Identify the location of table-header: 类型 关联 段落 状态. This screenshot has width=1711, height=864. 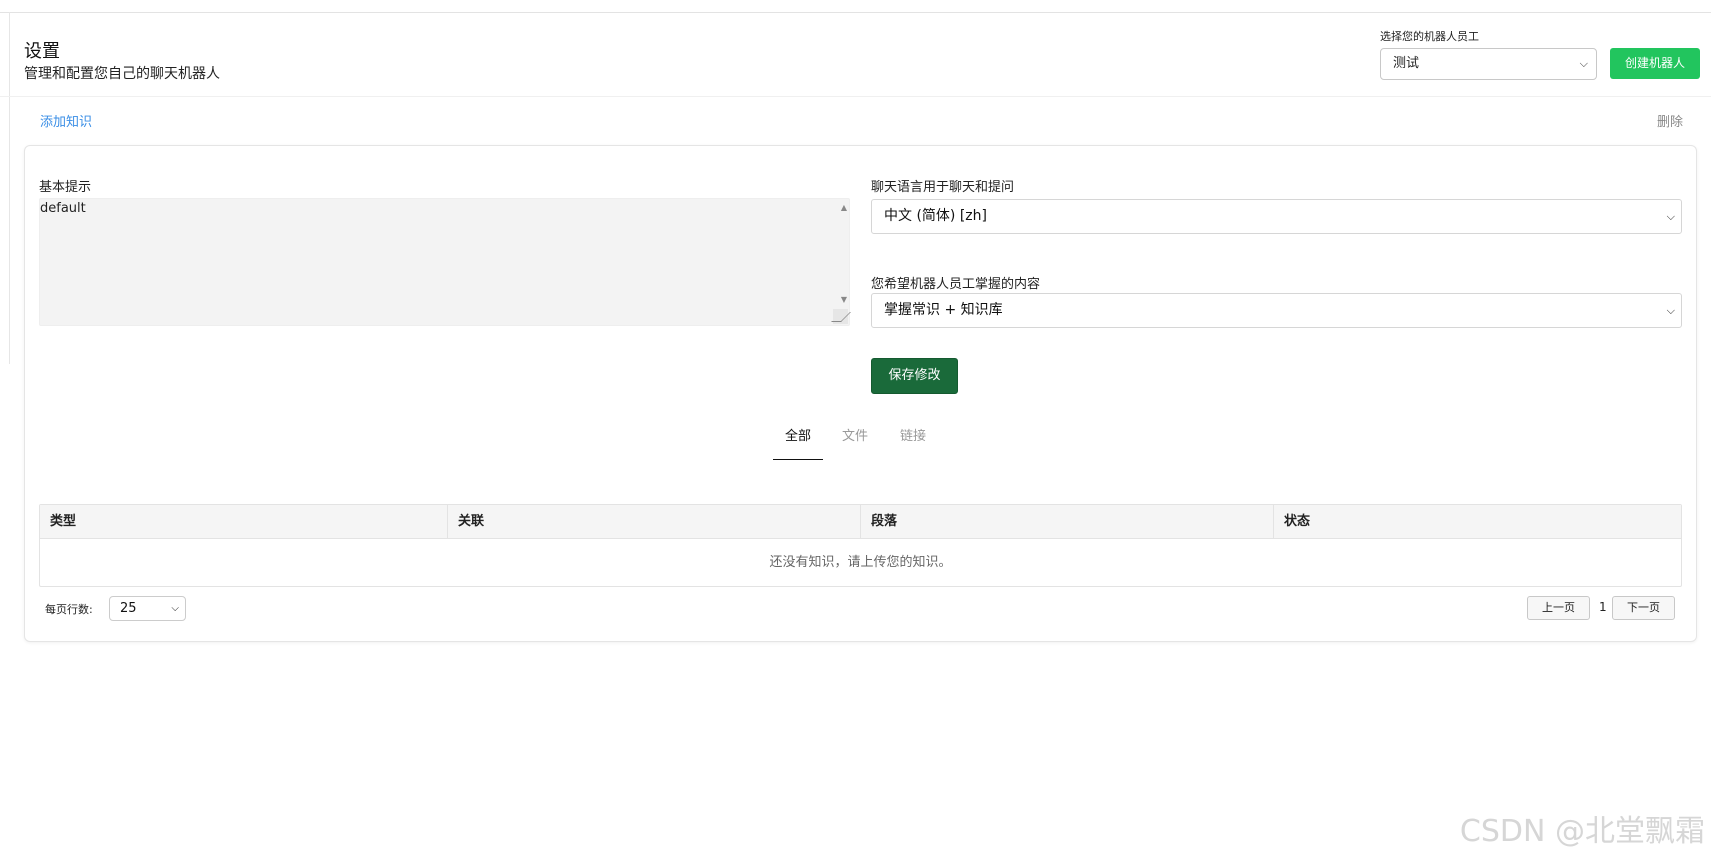
(860, 522).